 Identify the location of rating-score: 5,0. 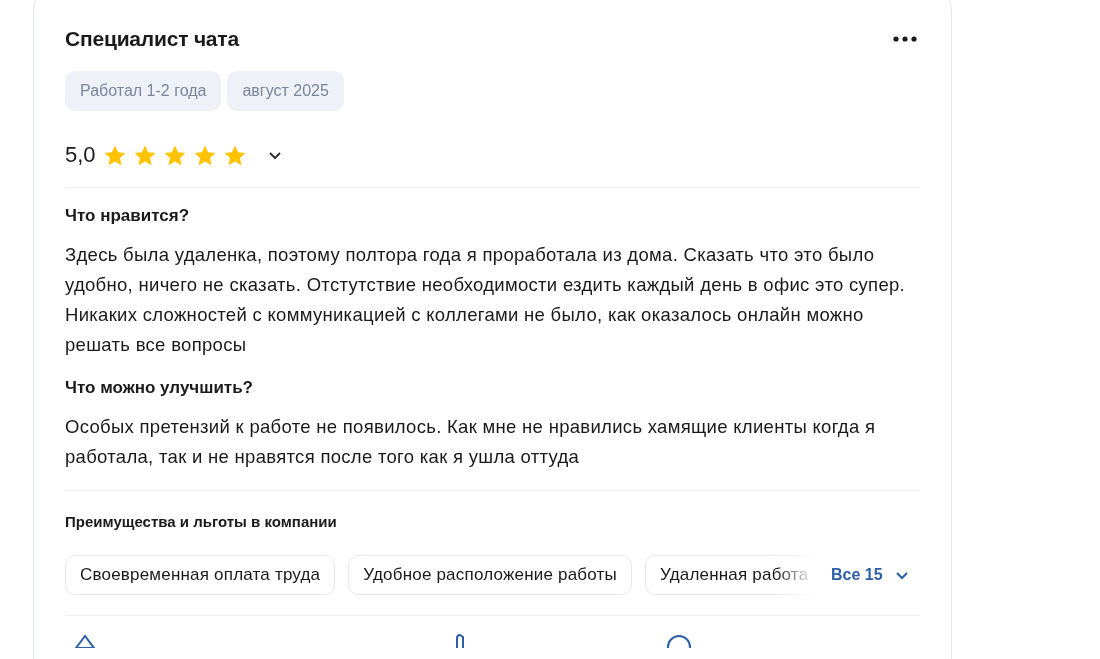
(80, 155).